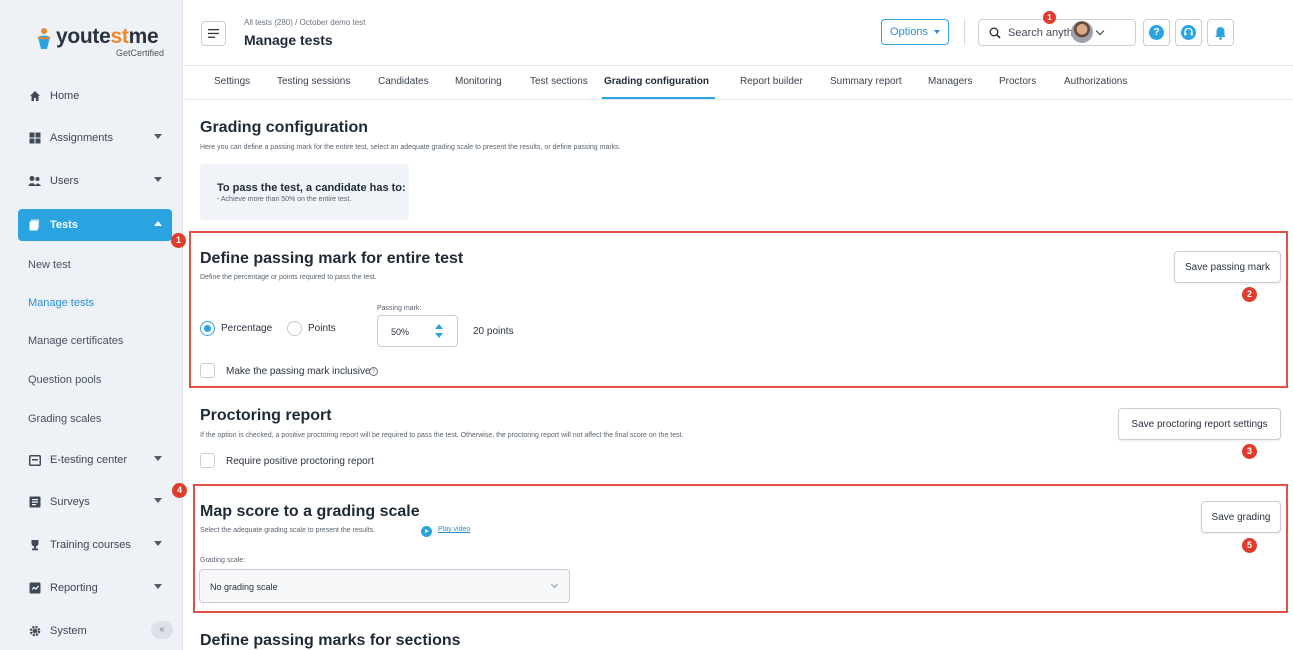 This screenshot has height=650, width=1293. What do you see at coordinates (332, 258) in the screenshot?
I see `section-title-passing-mark: Define passing mark for entire test` at bounding box center [332, 258].